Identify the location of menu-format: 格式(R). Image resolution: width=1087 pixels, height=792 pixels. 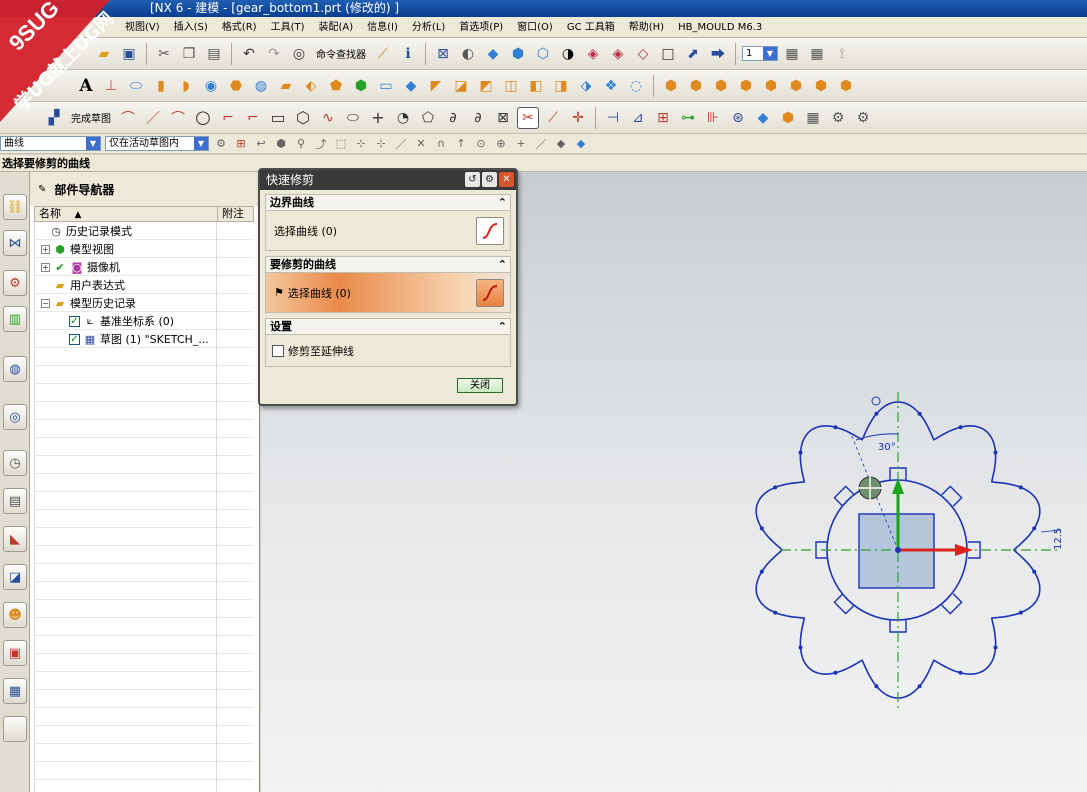
(239, 27).